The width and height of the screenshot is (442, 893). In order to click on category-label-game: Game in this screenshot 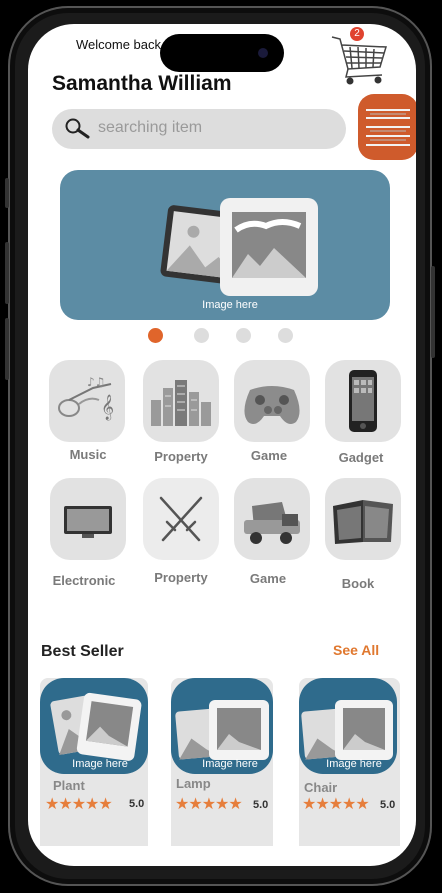, I will do `click(269, 455)`.